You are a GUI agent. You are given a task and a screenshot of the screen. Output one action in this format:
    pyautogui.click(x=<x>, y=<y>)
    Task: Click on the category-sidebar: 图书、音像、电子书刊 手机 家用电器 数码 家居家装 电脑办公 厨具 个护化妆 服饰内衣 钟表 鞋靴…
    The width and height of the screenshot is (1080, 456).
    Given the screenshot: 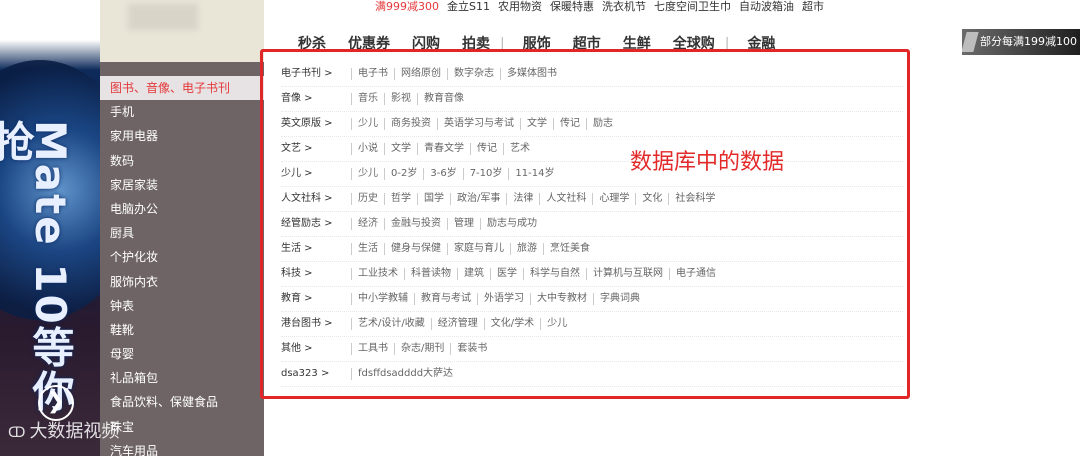 What is the action you would take?
    pyautogui.click(x=182, y=259)
    